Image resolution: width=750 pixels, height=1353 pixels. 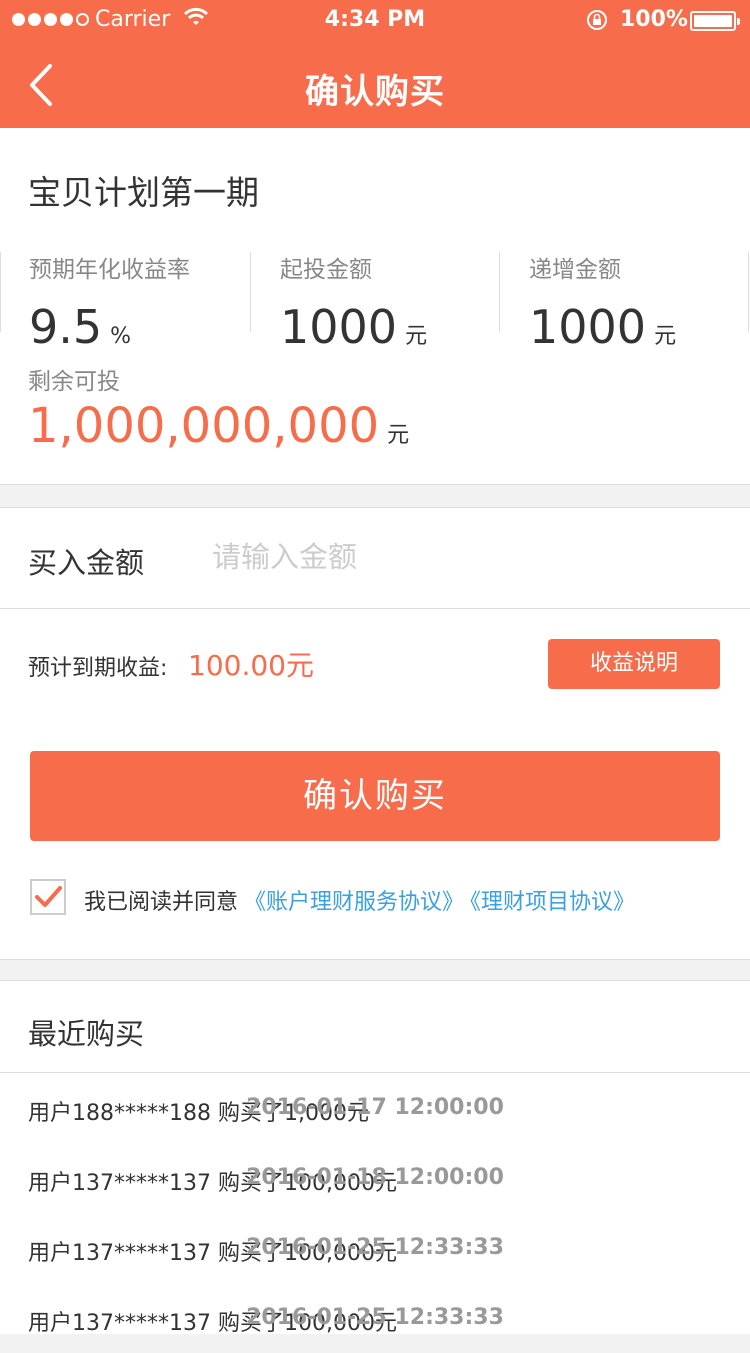 I want to click on remaining-label: 剩余可投, so click(x=74, y=382).